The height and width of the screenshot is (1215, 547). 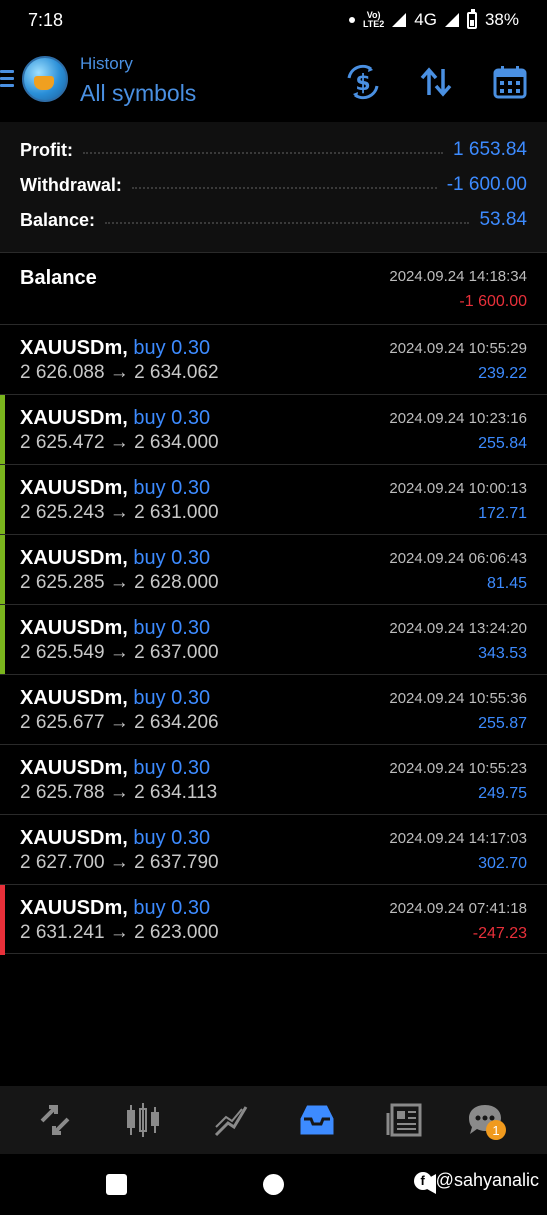 I want to click on trade-time: 2024.09.24 14:17:03, so click(x=458, y=838).